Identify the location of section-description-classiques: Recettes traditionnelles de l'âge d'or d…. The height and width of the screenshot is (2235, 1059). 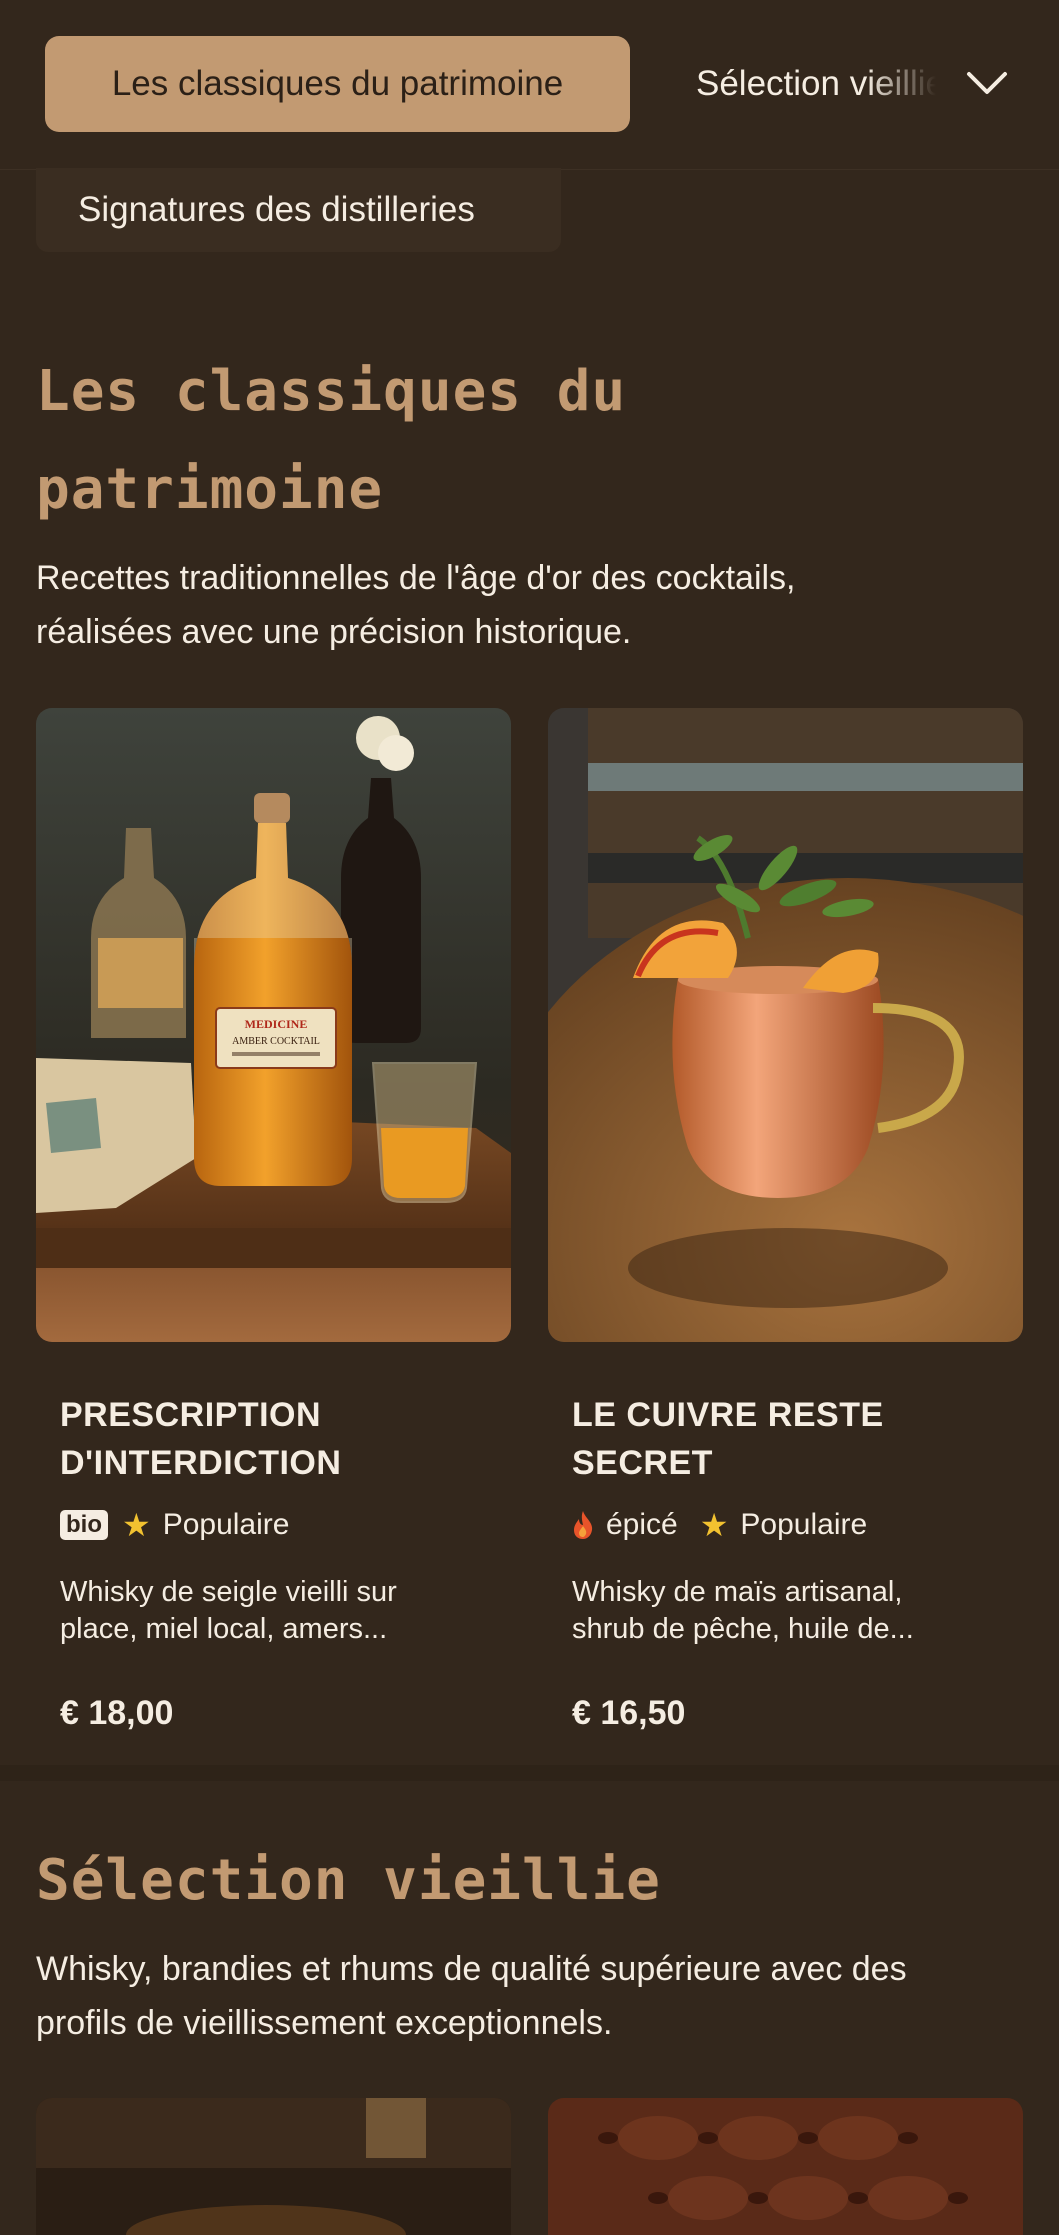
(416, 605).